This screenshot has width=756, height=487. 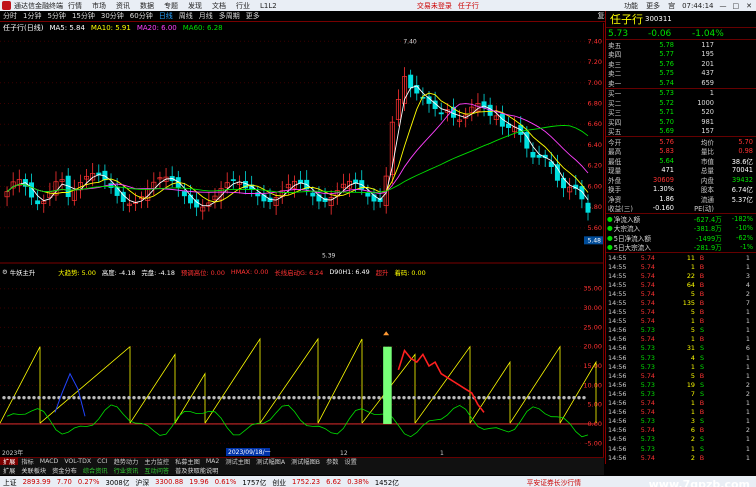 I want to click on indicator-tab: VOL-TDX, so click(x=77, y=461).